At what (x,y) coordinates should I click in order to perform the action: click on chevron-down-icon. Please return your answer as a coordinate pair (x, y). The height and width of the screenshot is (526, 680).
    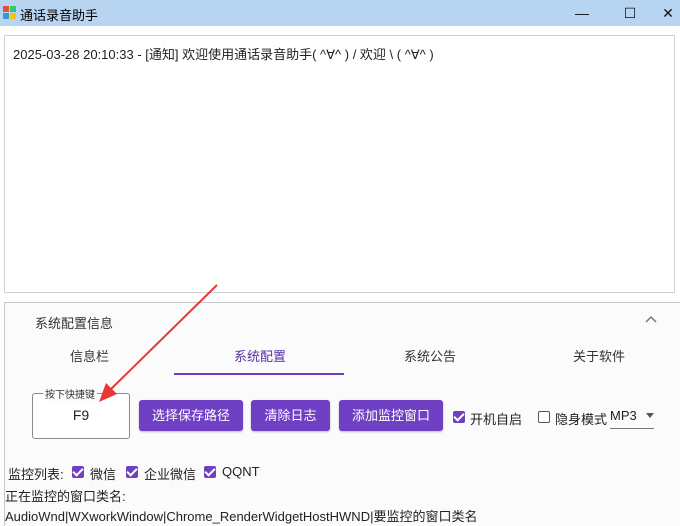
    Looking at the image, I should click on (650, 415).